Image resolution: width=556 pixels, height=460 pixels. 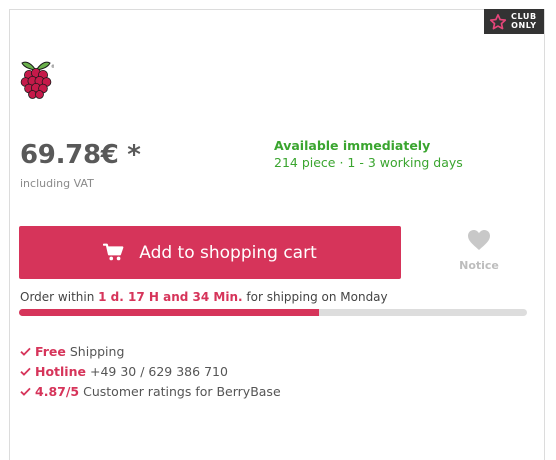 What do you see at coordinates (169, 312) in the screenshot?
I see `shipping-progress-fill` at bounding box center [169, 312].